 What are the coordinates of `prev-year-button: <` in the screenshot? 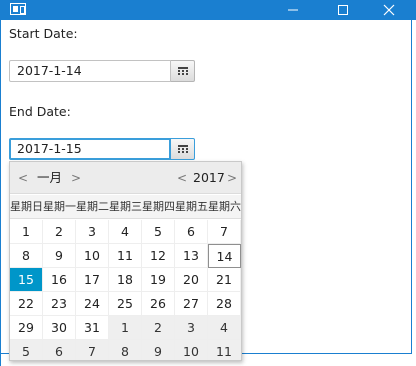 It's located at (182, 178).